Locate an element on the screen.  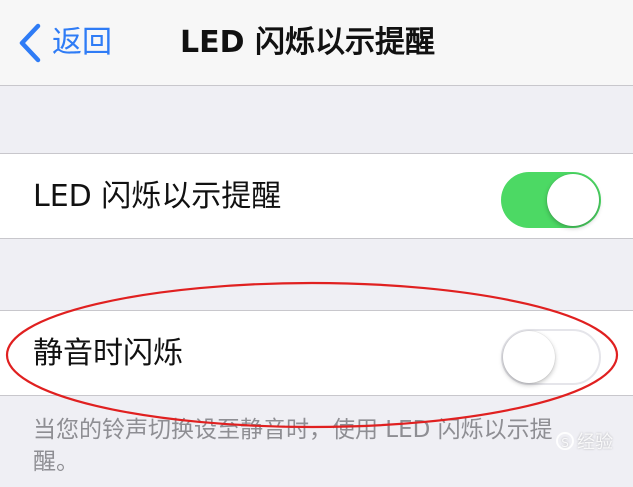
page-title: LED 闪烁以示提醒 is located at coordinates (307, 42).